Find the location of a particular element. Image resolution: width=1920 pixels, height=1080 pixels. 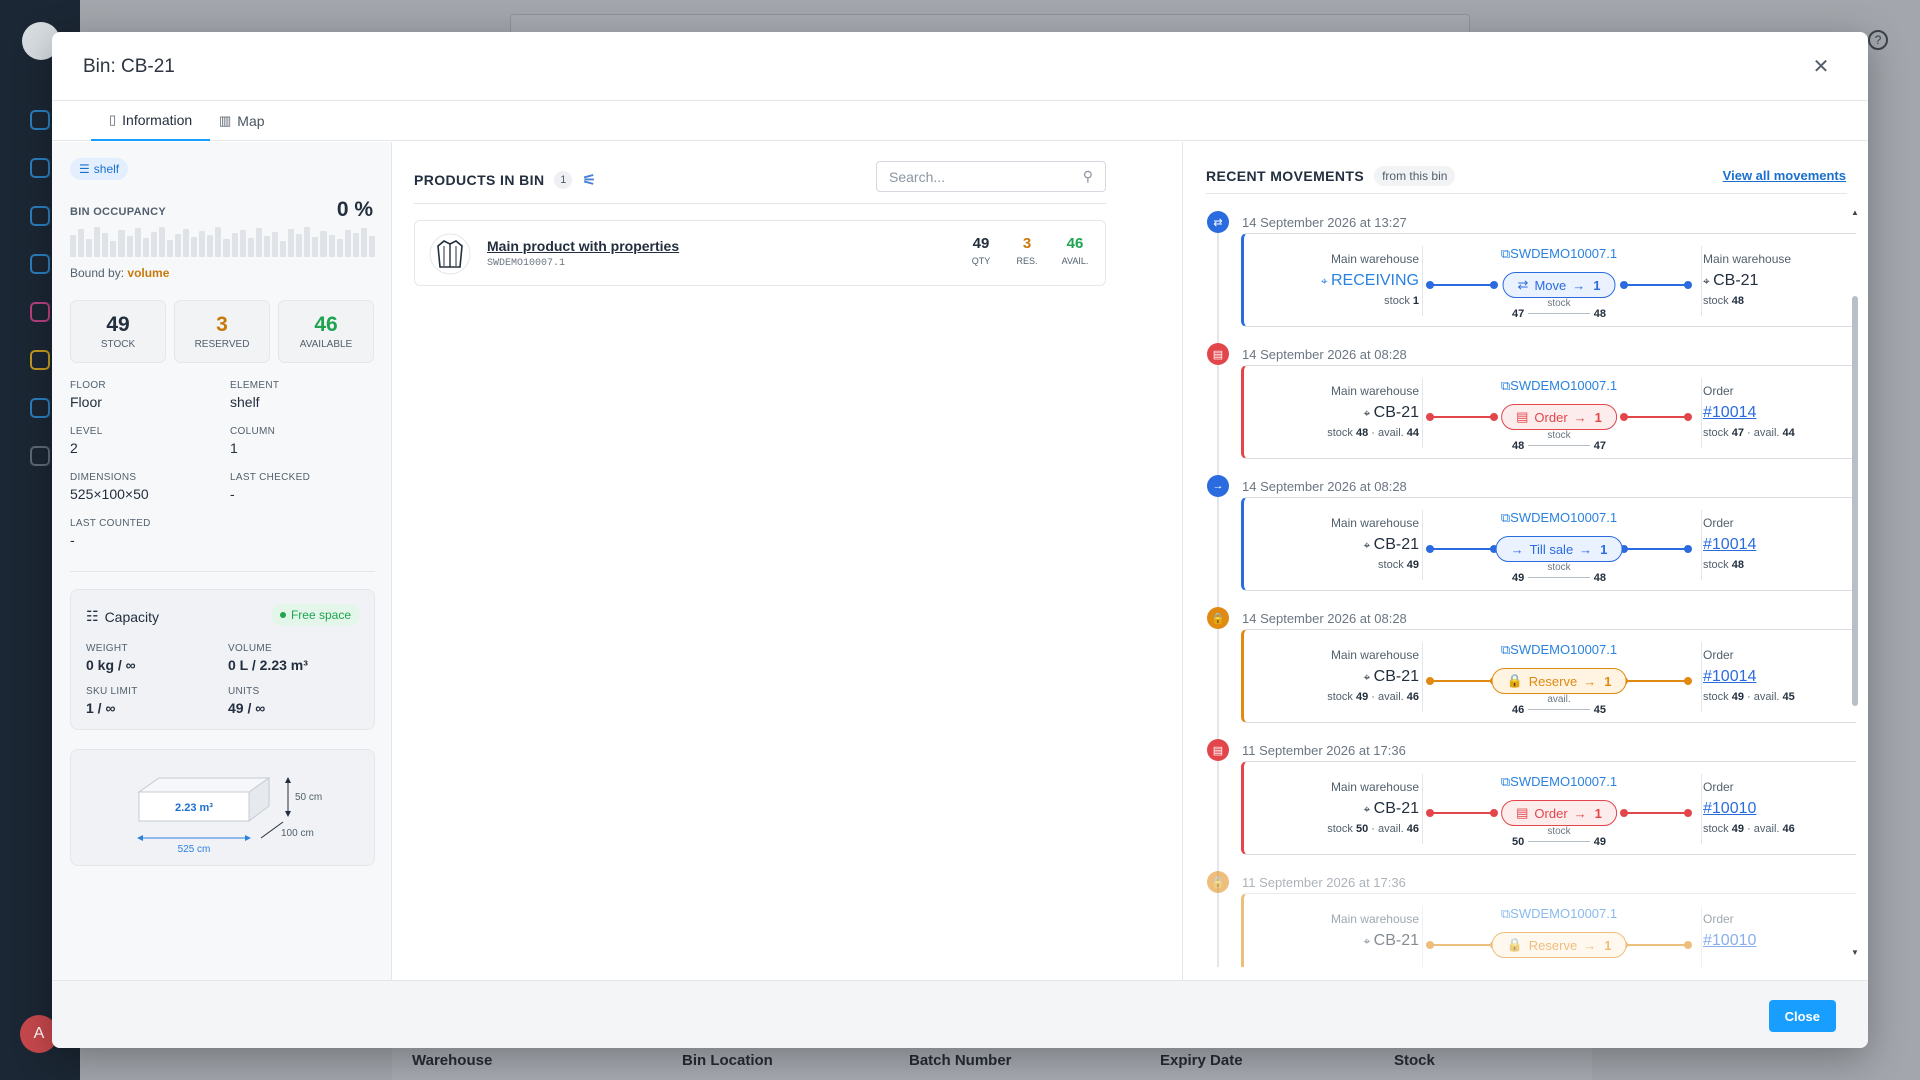

movement-destination: Main warehouse ⌖ CB-21 stock 48 is located at coordinates (1779, 279).